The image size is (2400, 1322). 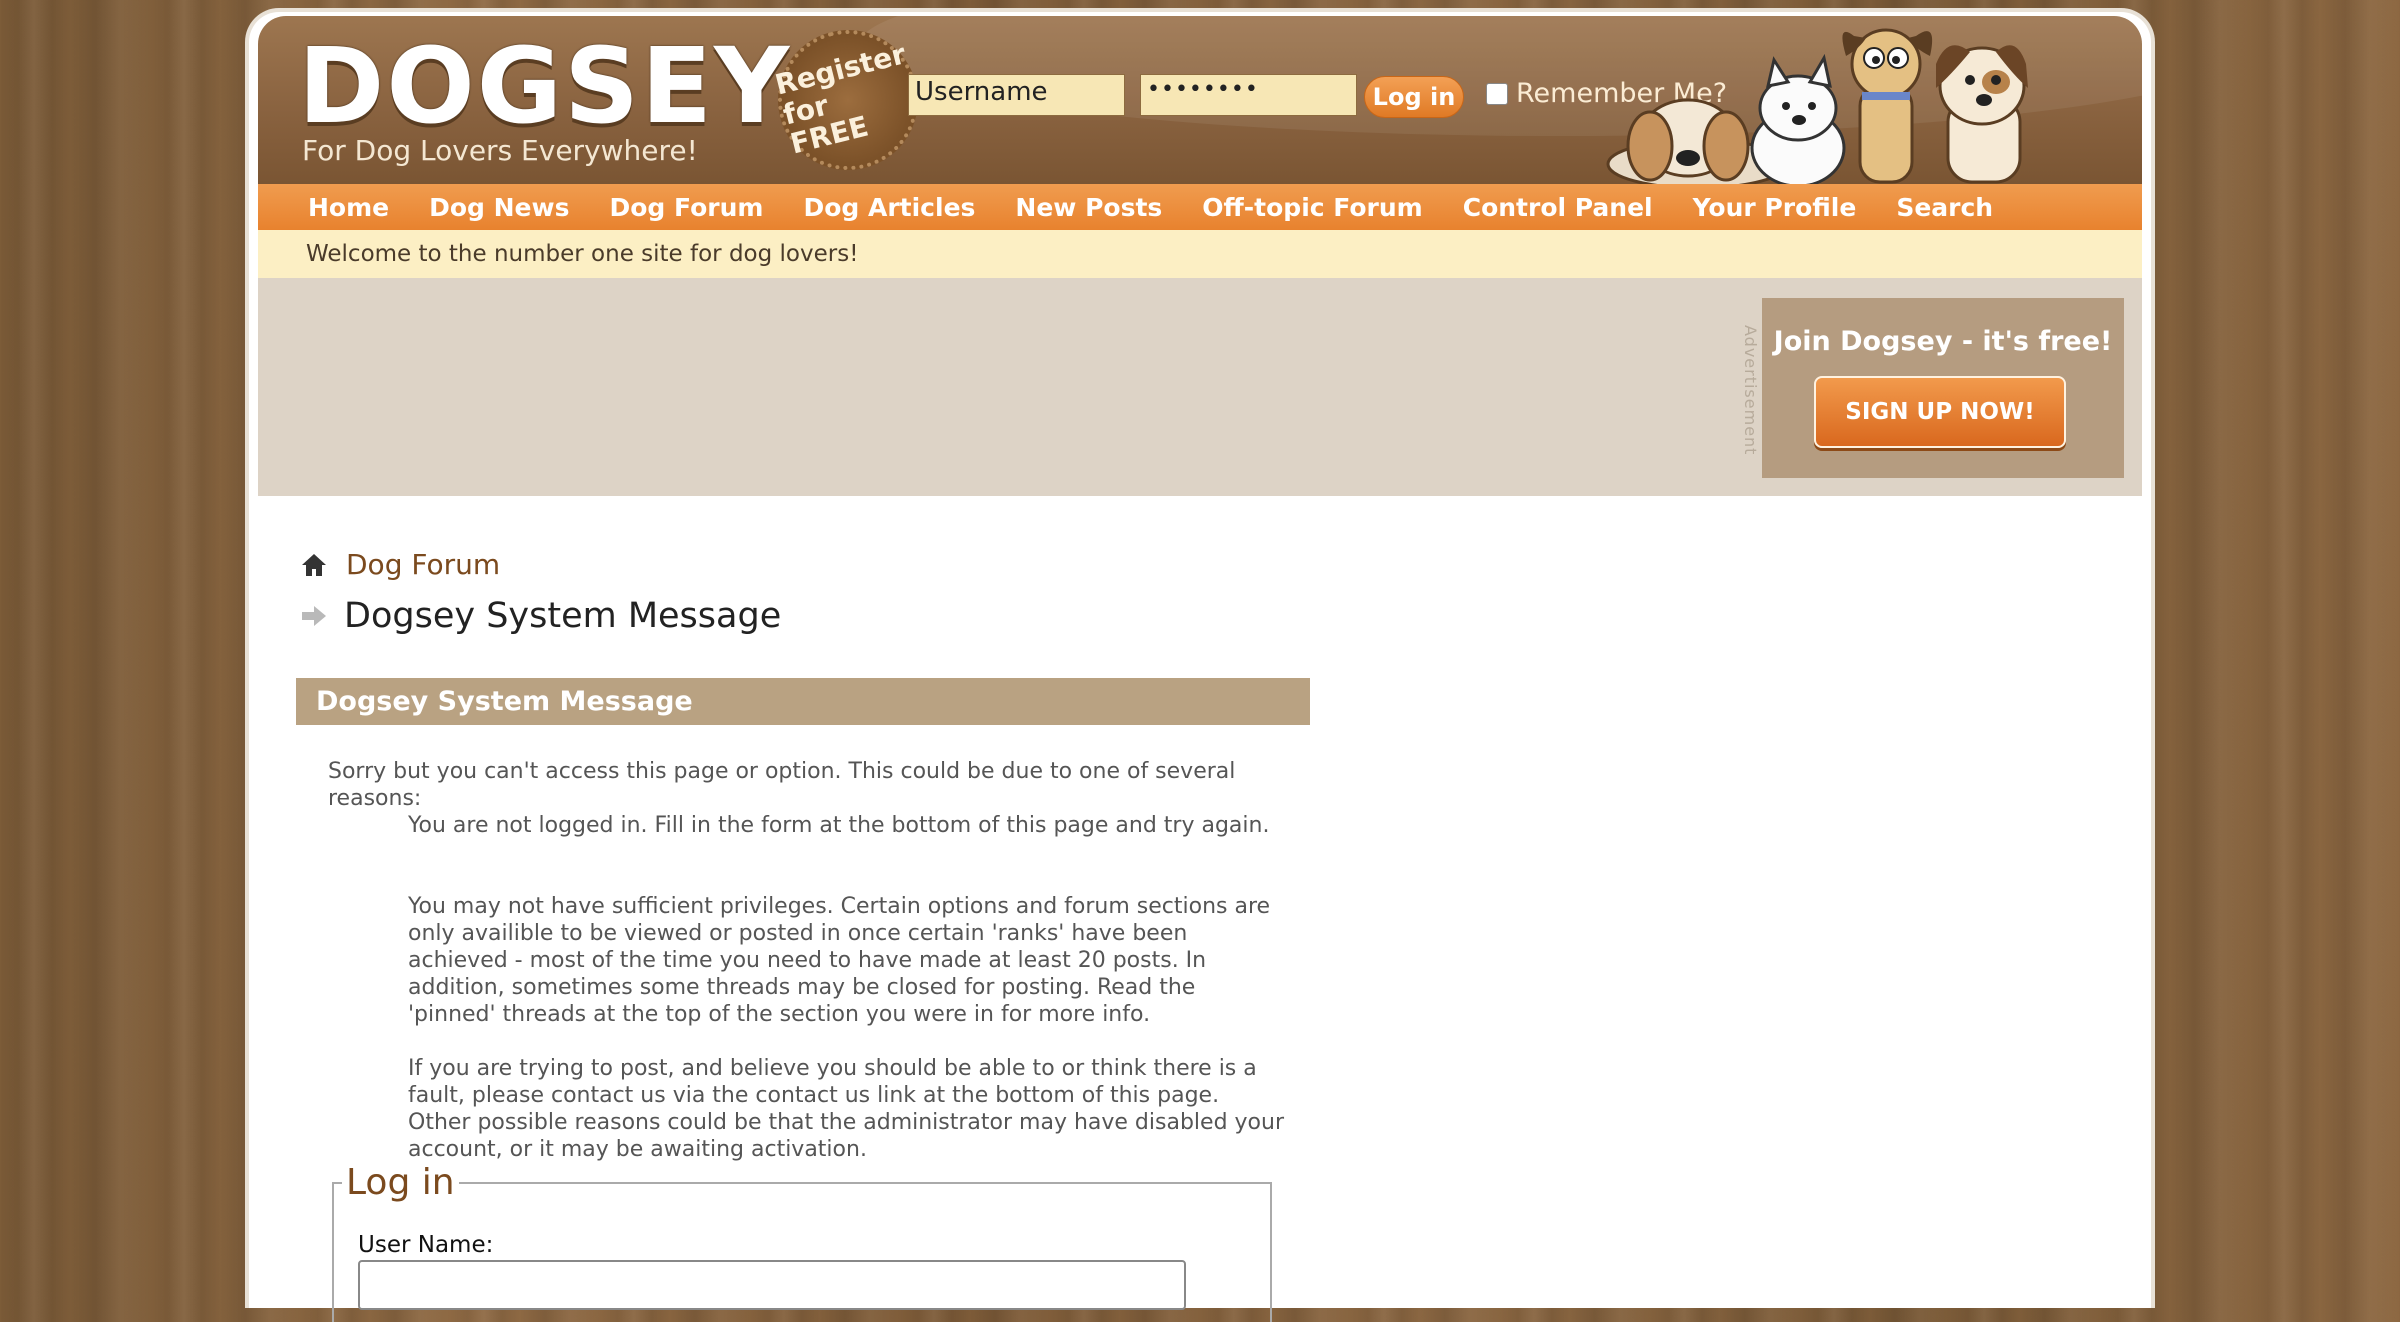 I want to click on nav-search: Search, so click(x=1944, y=207).